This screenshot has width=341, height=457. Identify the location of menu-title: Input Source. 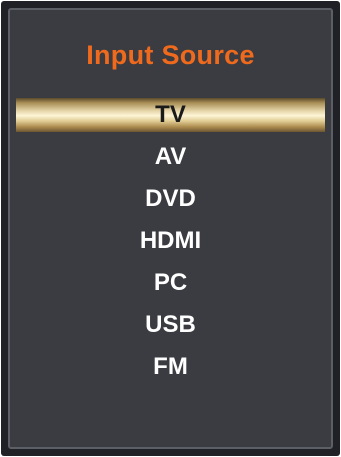
(170, 55).